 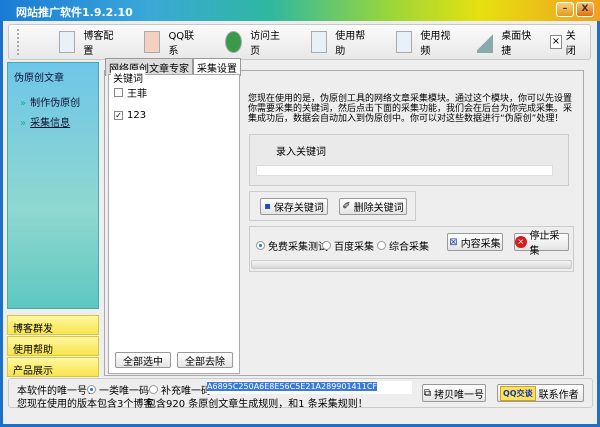 What do you see at coordinates (253, 42) in the screenshot?
I see `toolbar-visit-home: 访问主页` at bounding box center [253, 42].